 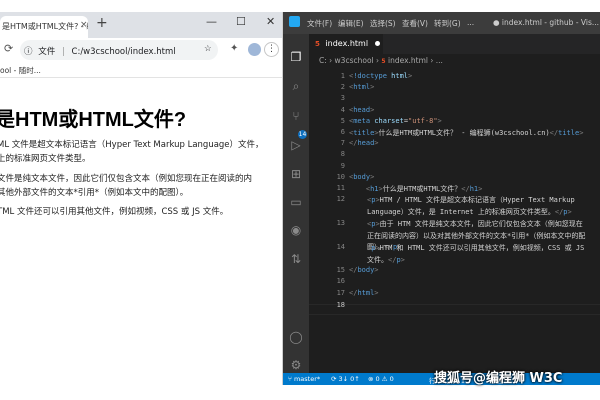 What do you see at coordinates (93, 120) in the screenshot?
I see `page-heading: 是HTM或HTML文件?` at bounding box center [93, 120].